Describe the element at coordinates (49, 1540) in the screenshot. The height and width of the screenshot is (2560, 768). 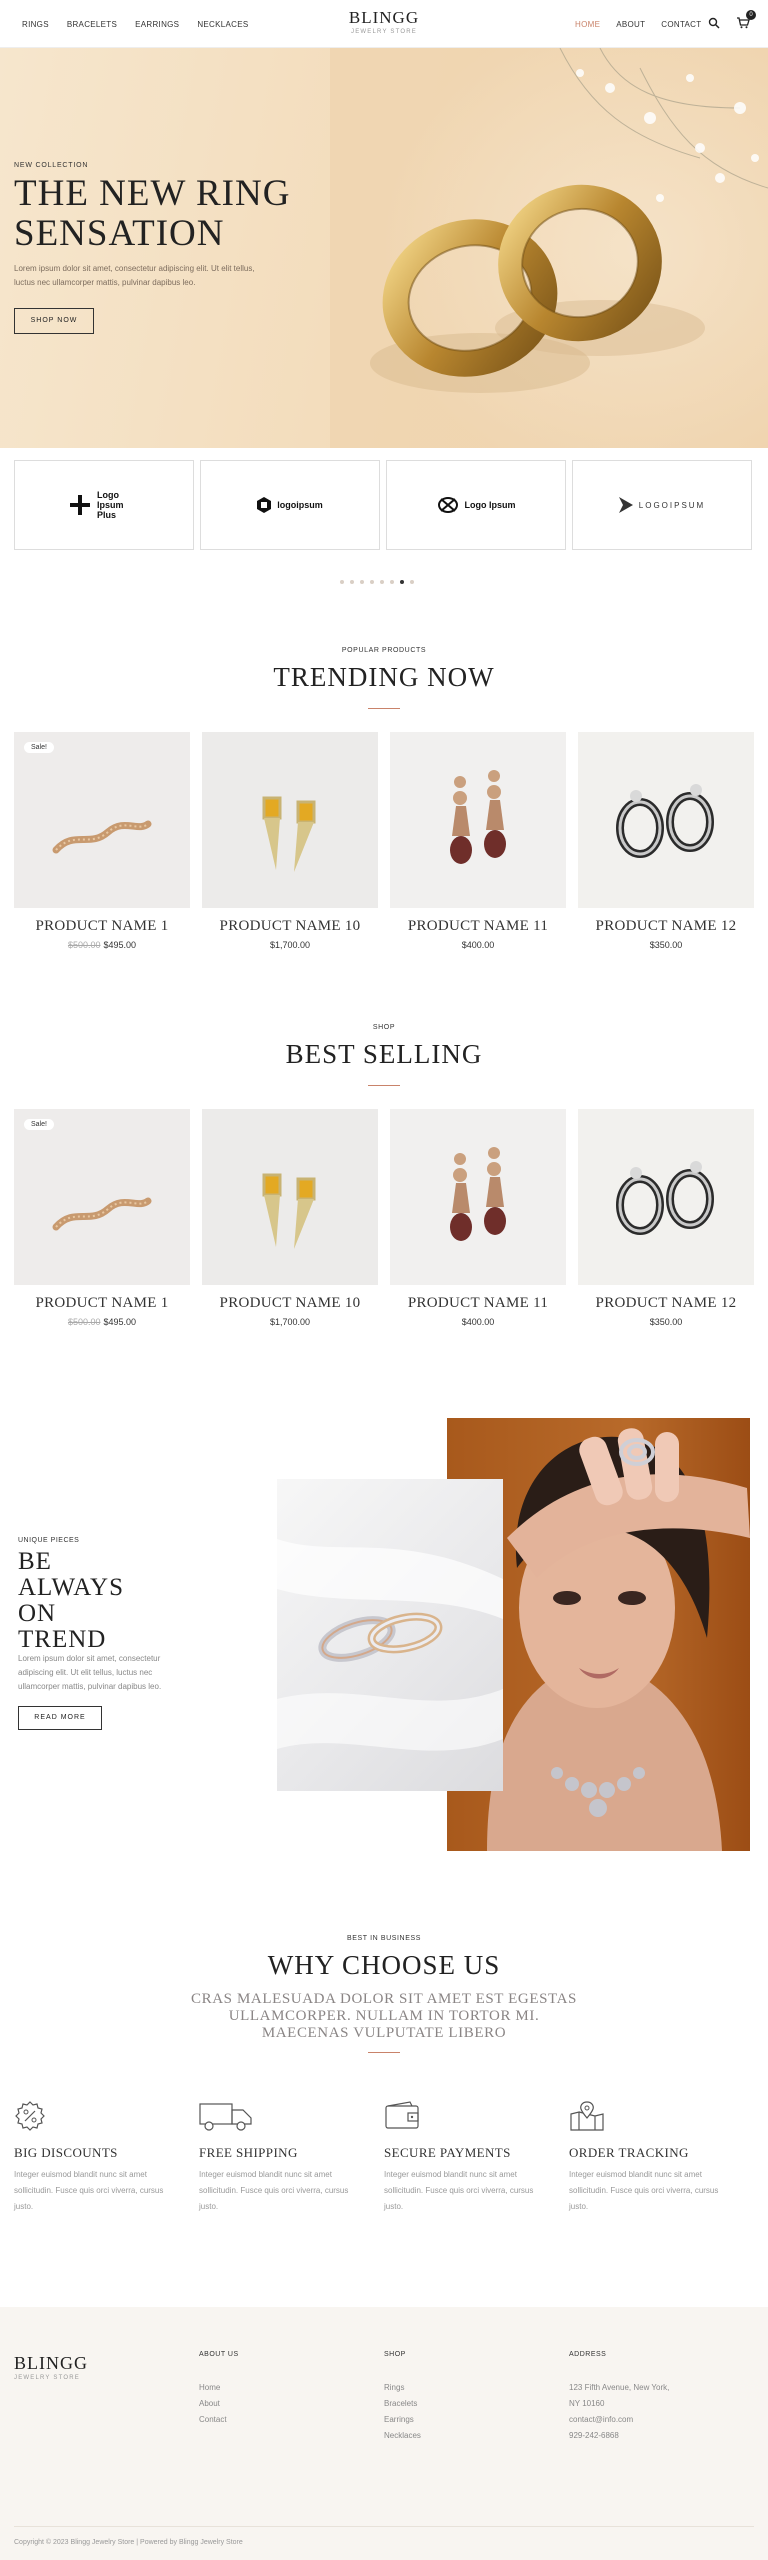
I see `trend-eyebrow: UNIQUE PIECES` at that location.